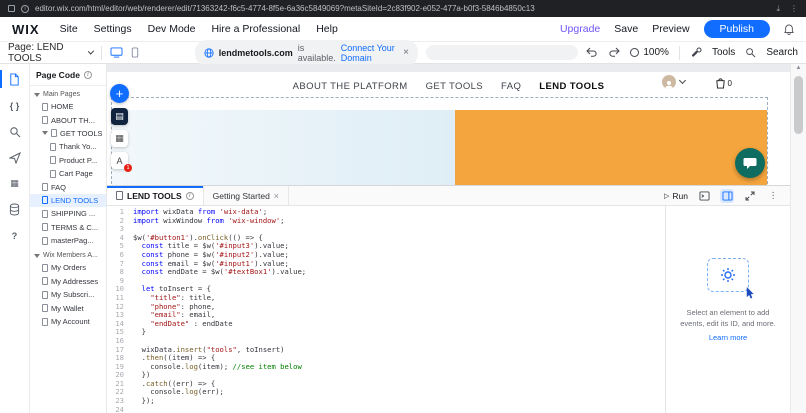  Describe the element at coordinates (386, 221) in the screenshot. I see `code-line: 2 import wixWindow from 'wix-window';` at that location.